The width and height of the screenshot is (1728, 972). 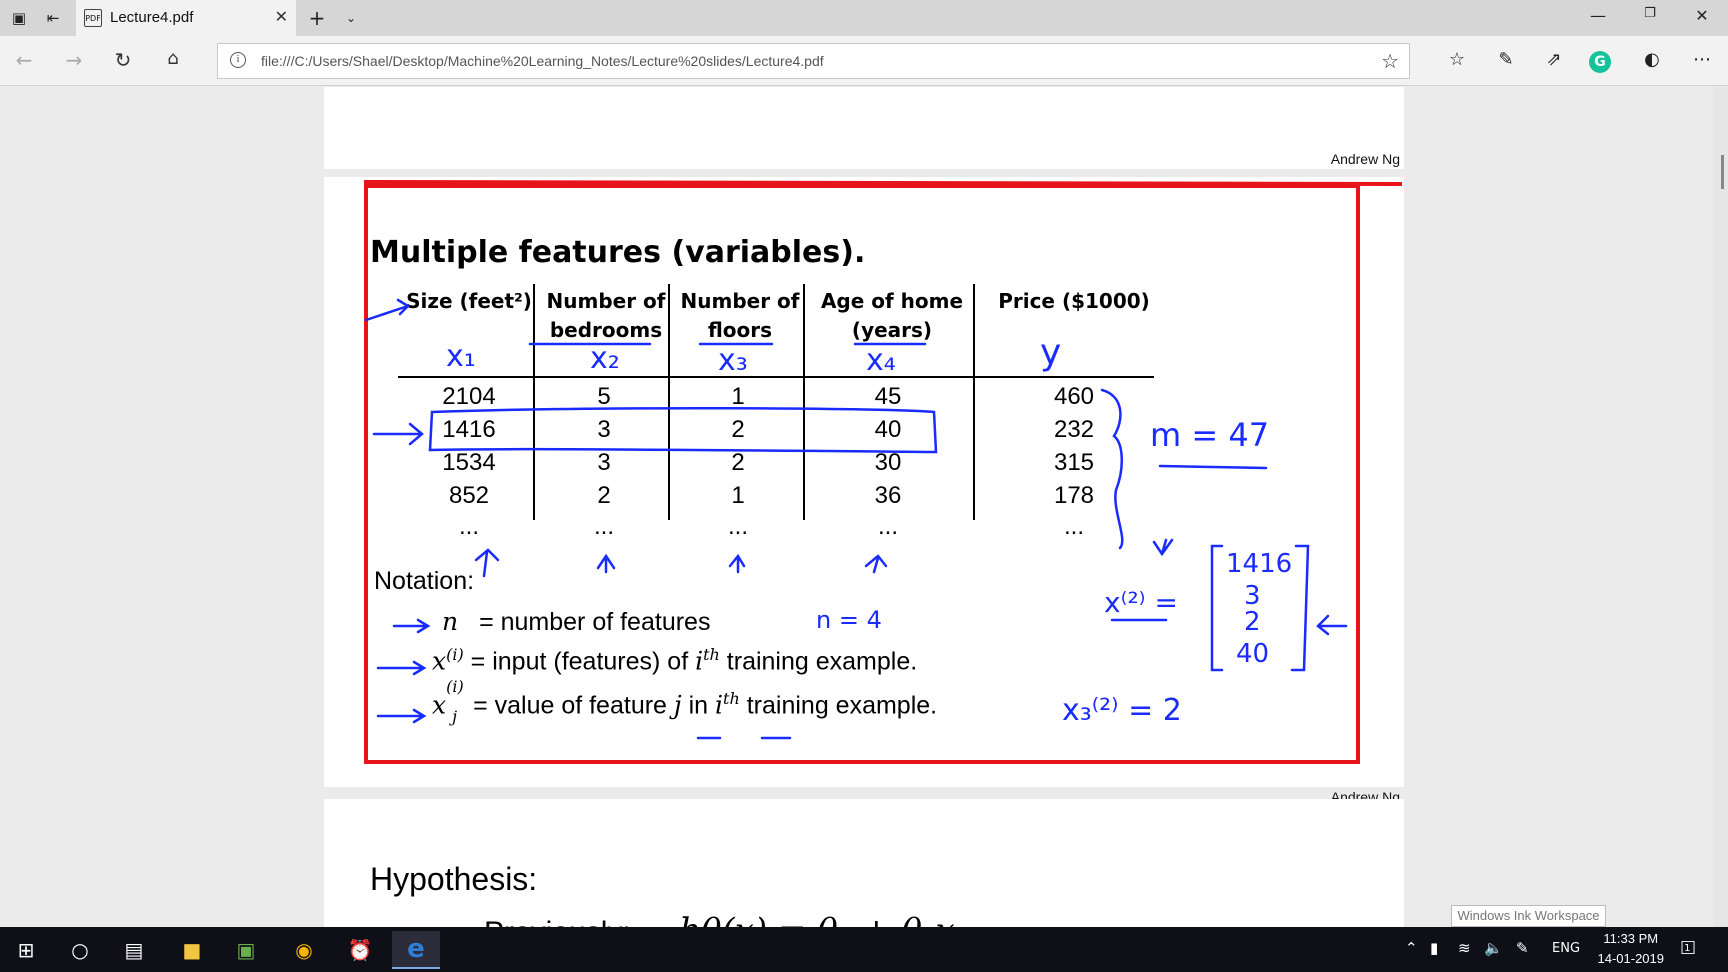 What do you see at coordinates (469, 301) in the screenshot?
I see `col-header-size: Size (feet²)` at bounding box center [469, 301].